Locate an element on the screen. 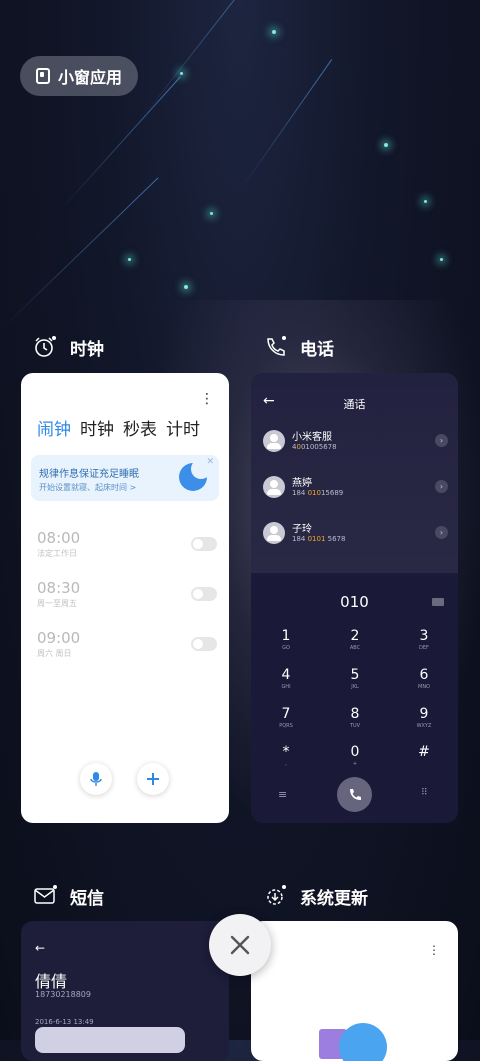 Image resolution: width=480 pixels, height=1061 pixels. app-name: 系统更新 is located at coordinates (334, 898).